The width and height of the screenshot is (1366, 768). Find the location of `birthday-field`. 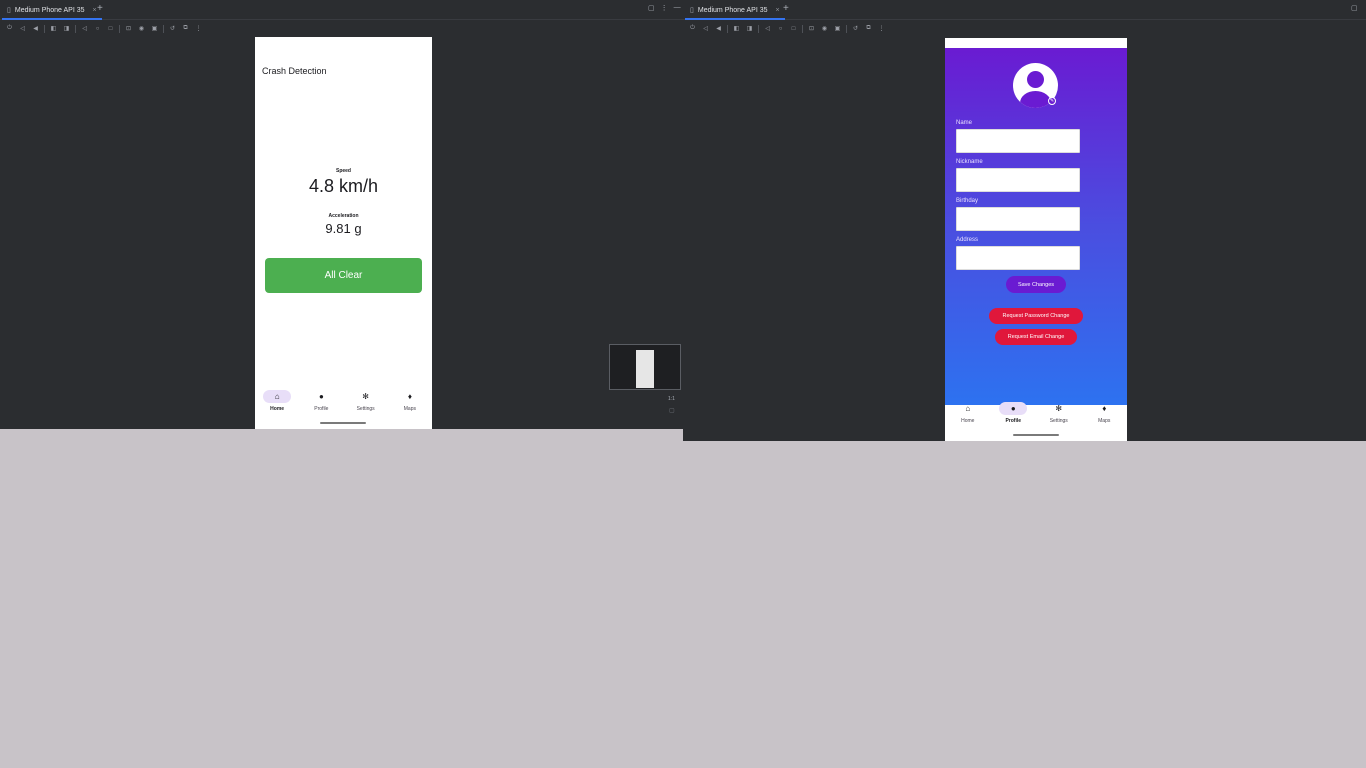

birthday-field is located at coordinates (1018, 219).